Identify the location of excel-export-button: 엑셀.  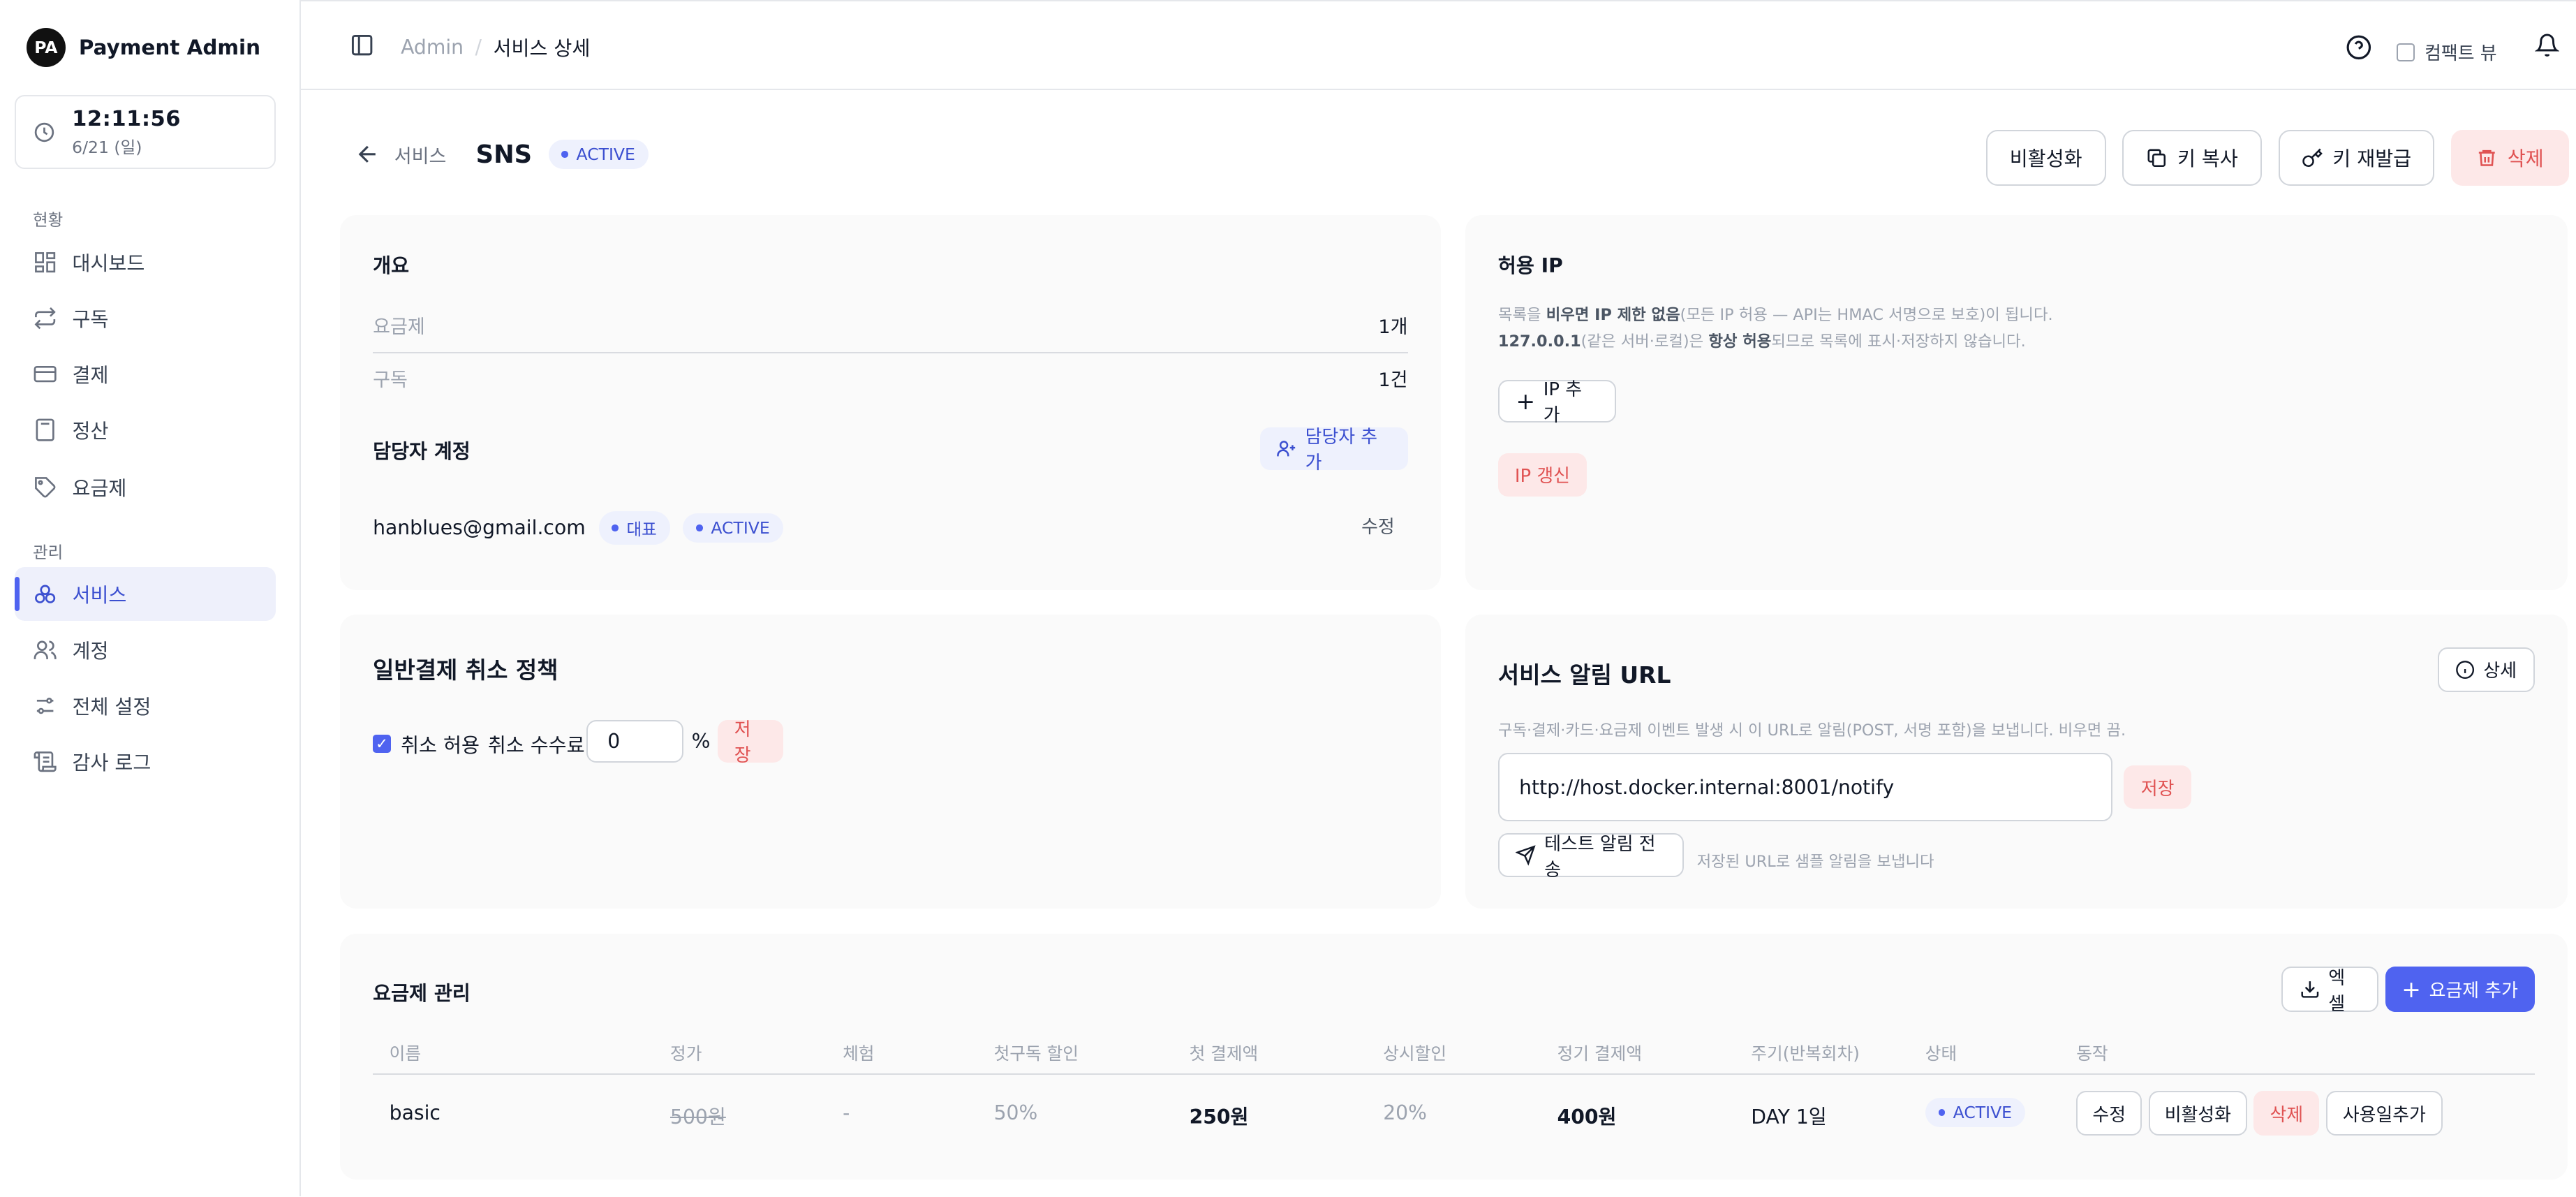
(2330, 991).